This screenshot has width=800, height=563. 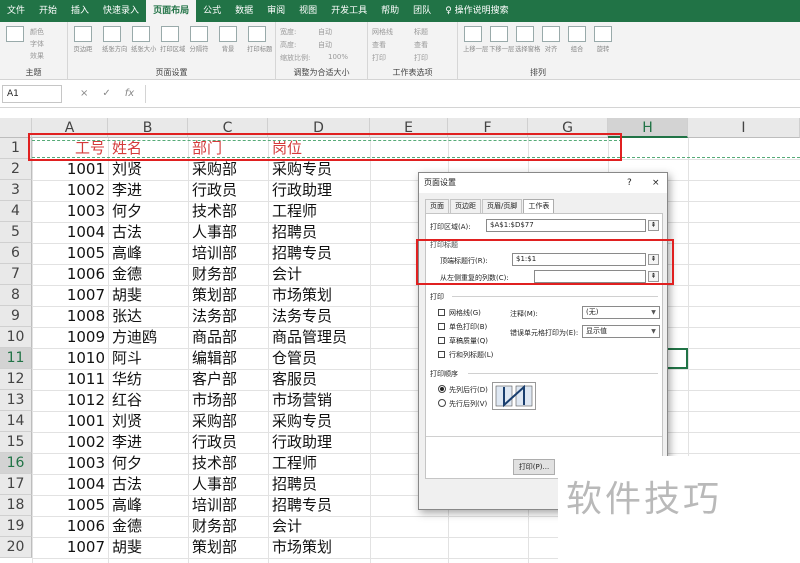 I want to click on tab-page: 页面, so click(x=437, y=206).